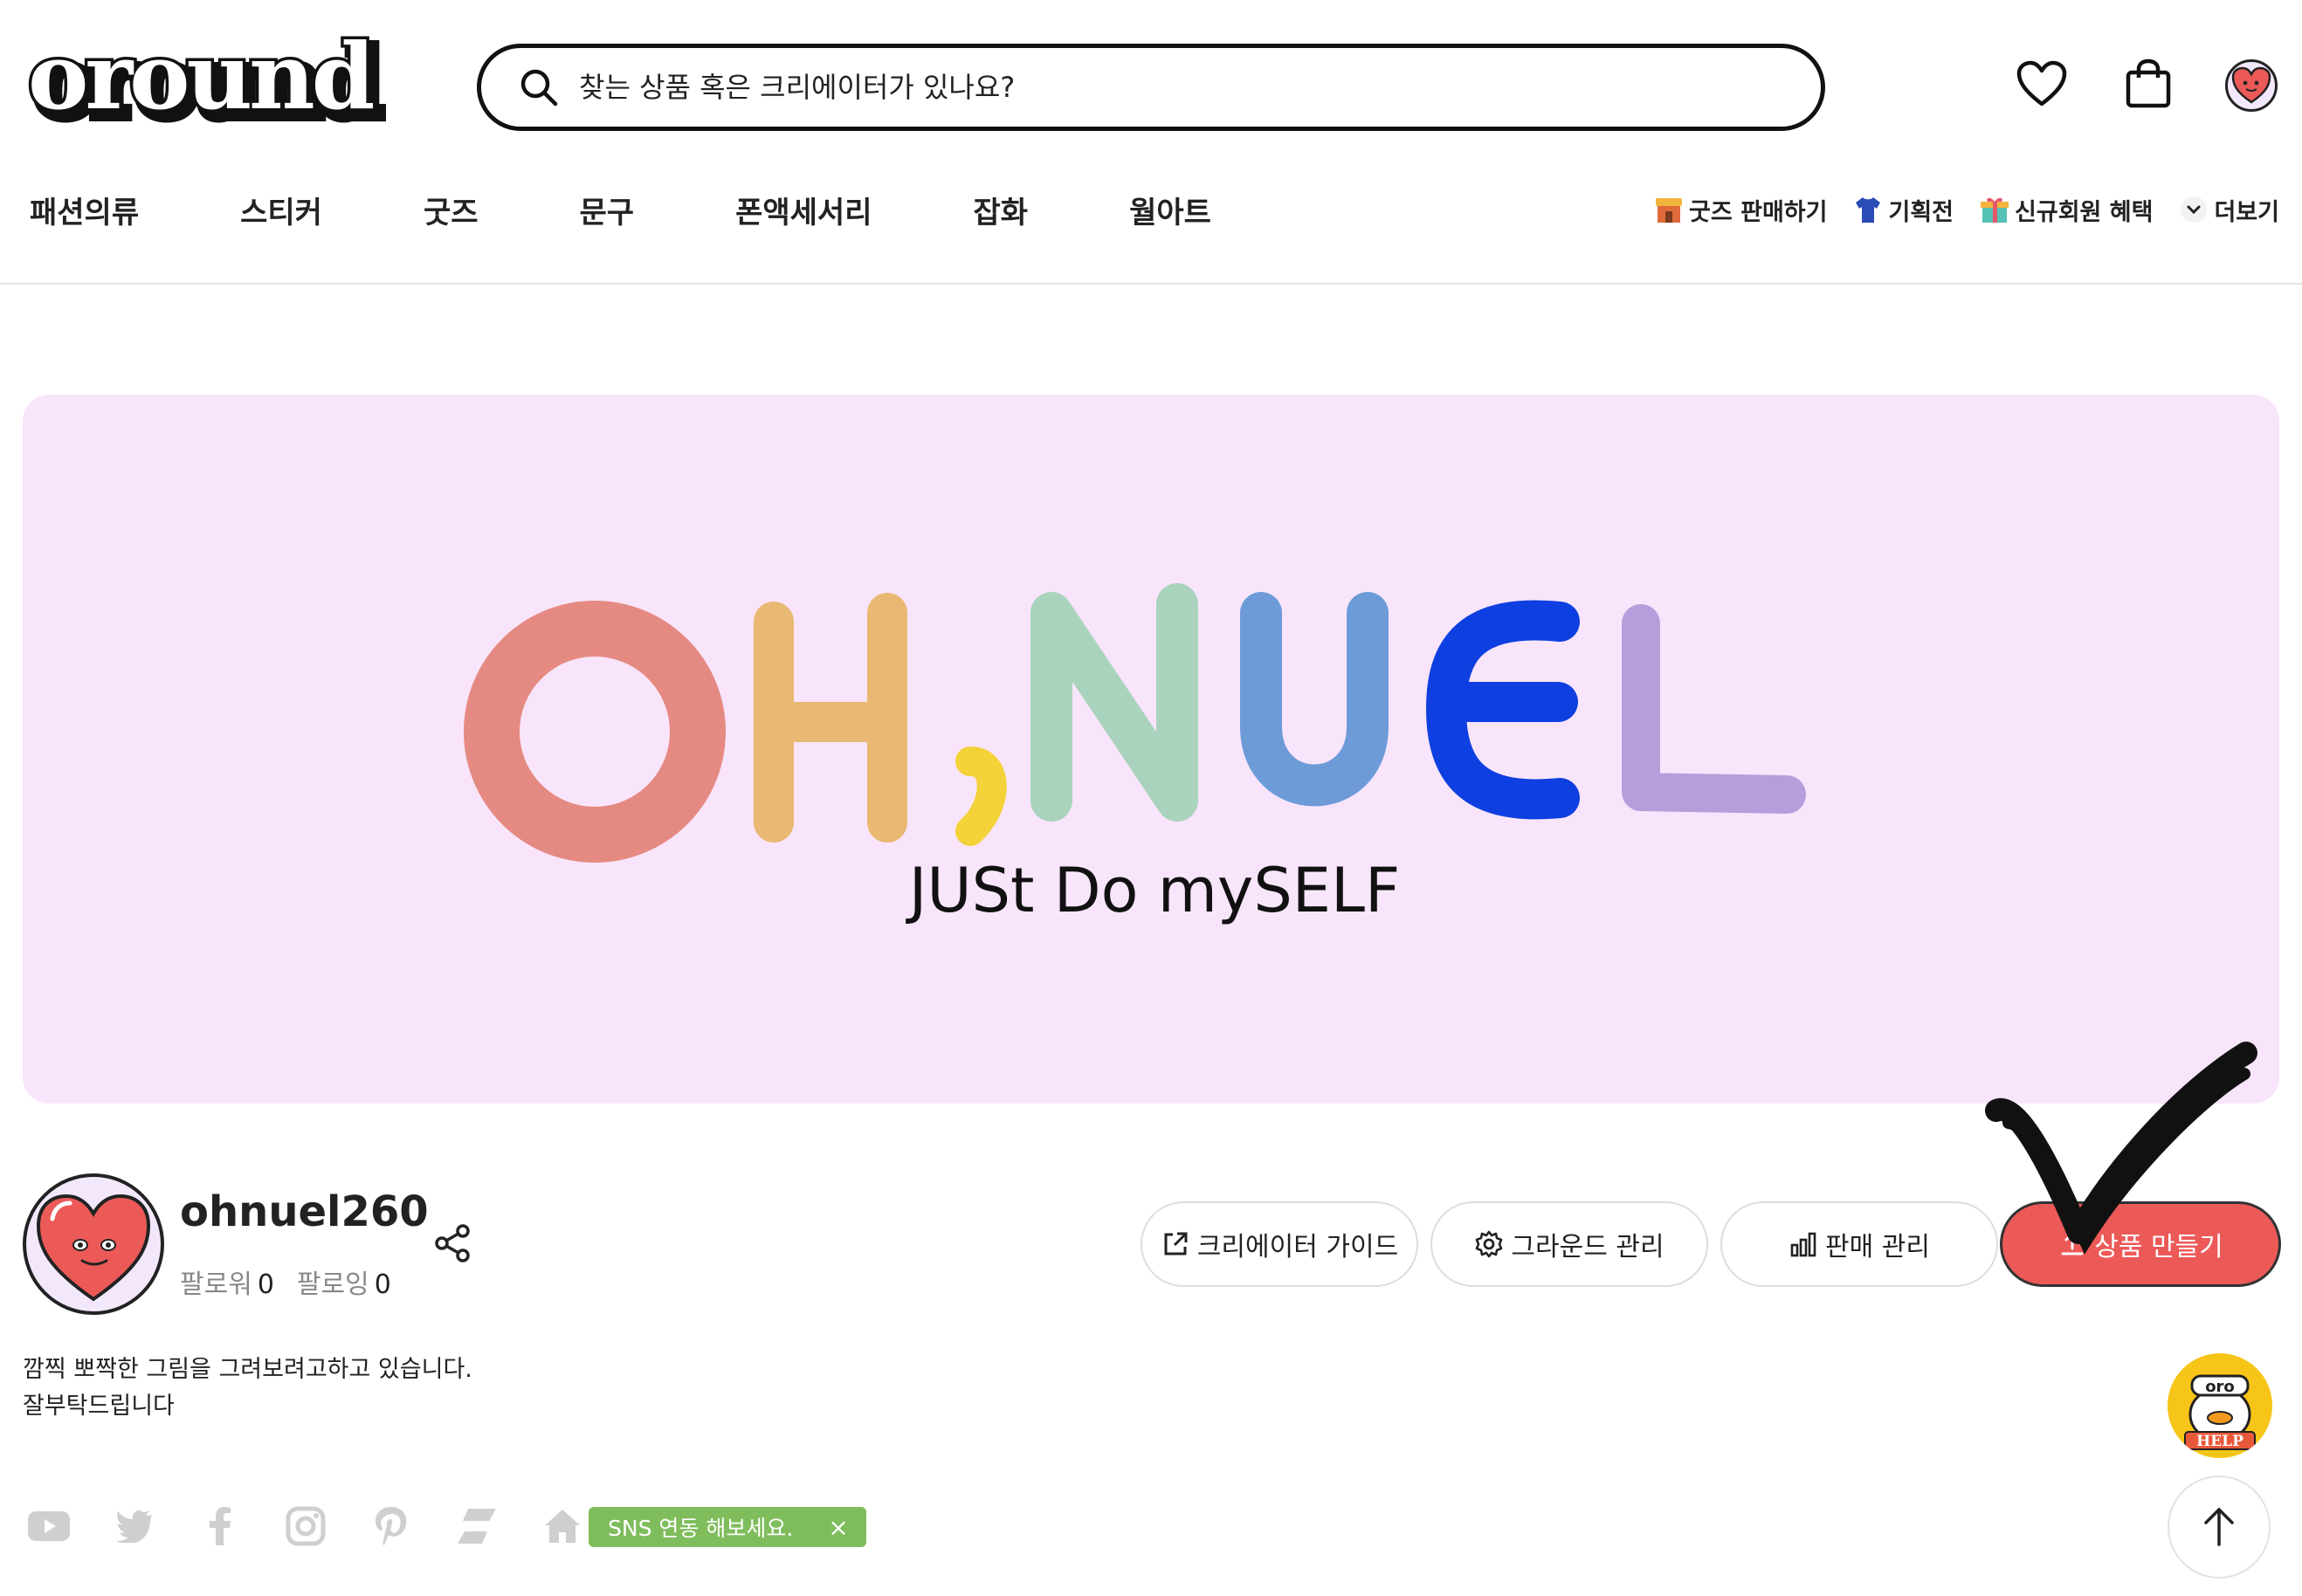  What do you see at coordinates (304, 1211) in the screenshot?
I see `creator-username: ohnuel260` at bounding box center [304, 1211].